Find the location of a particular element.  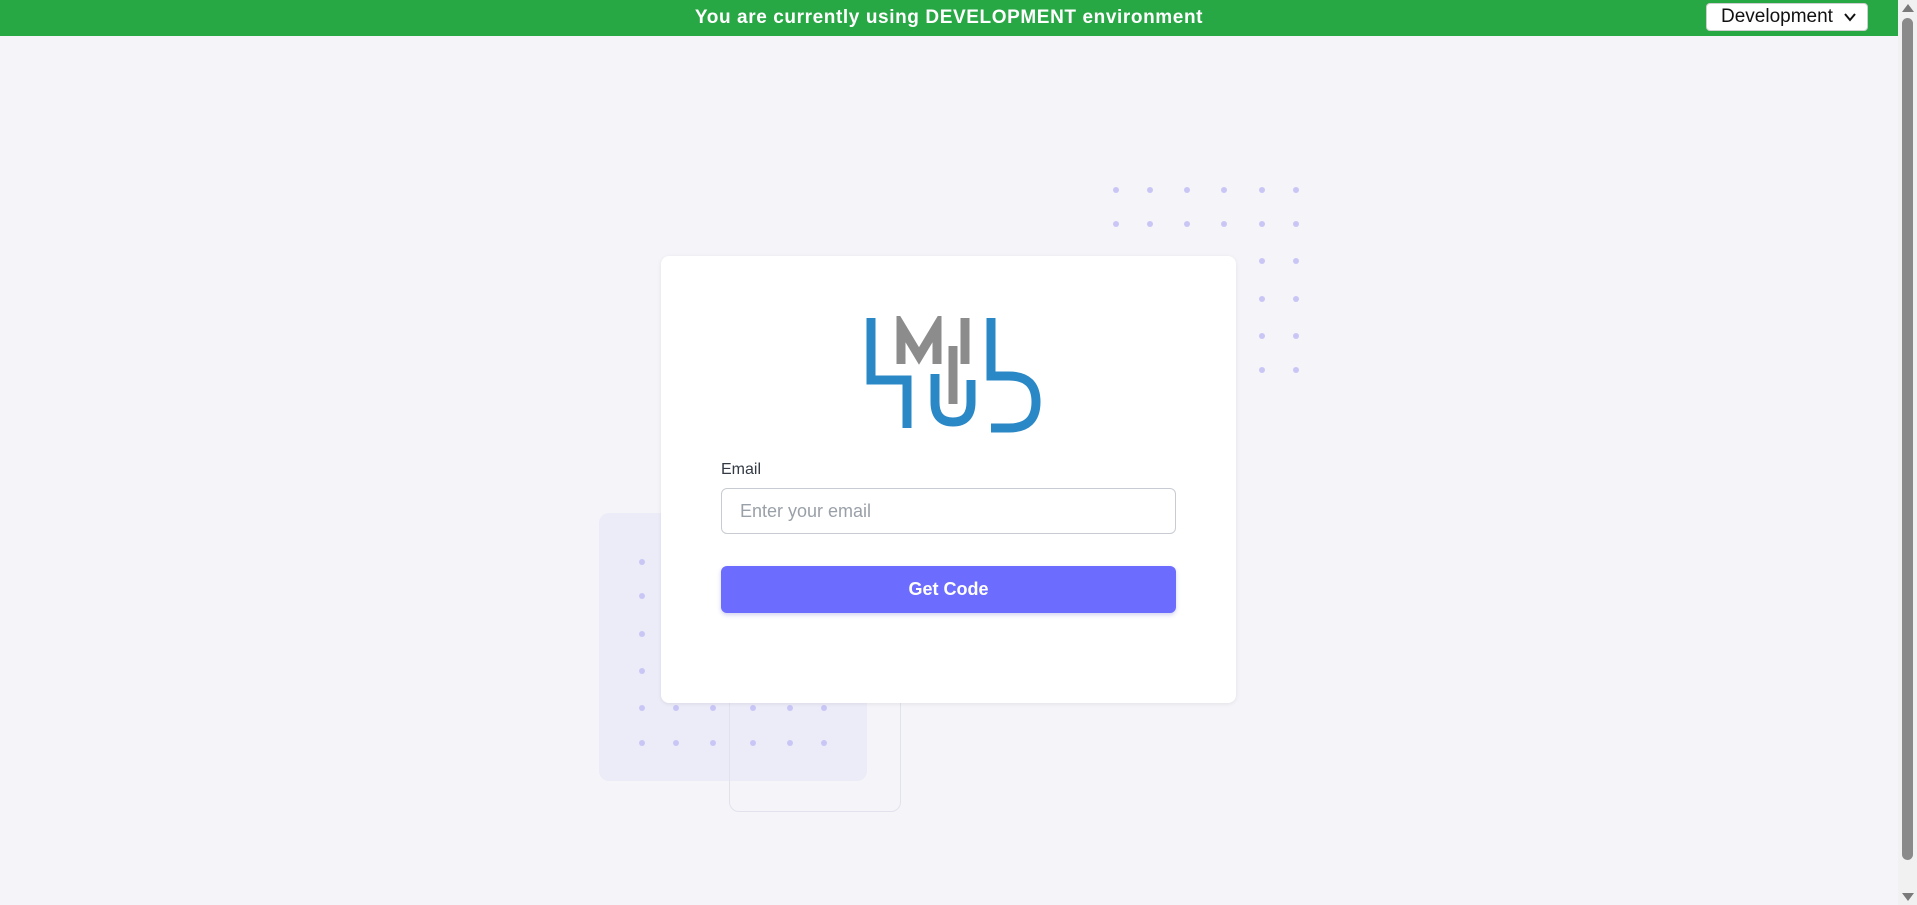

chevron-down-icon is located at coordinates (1850, 17).